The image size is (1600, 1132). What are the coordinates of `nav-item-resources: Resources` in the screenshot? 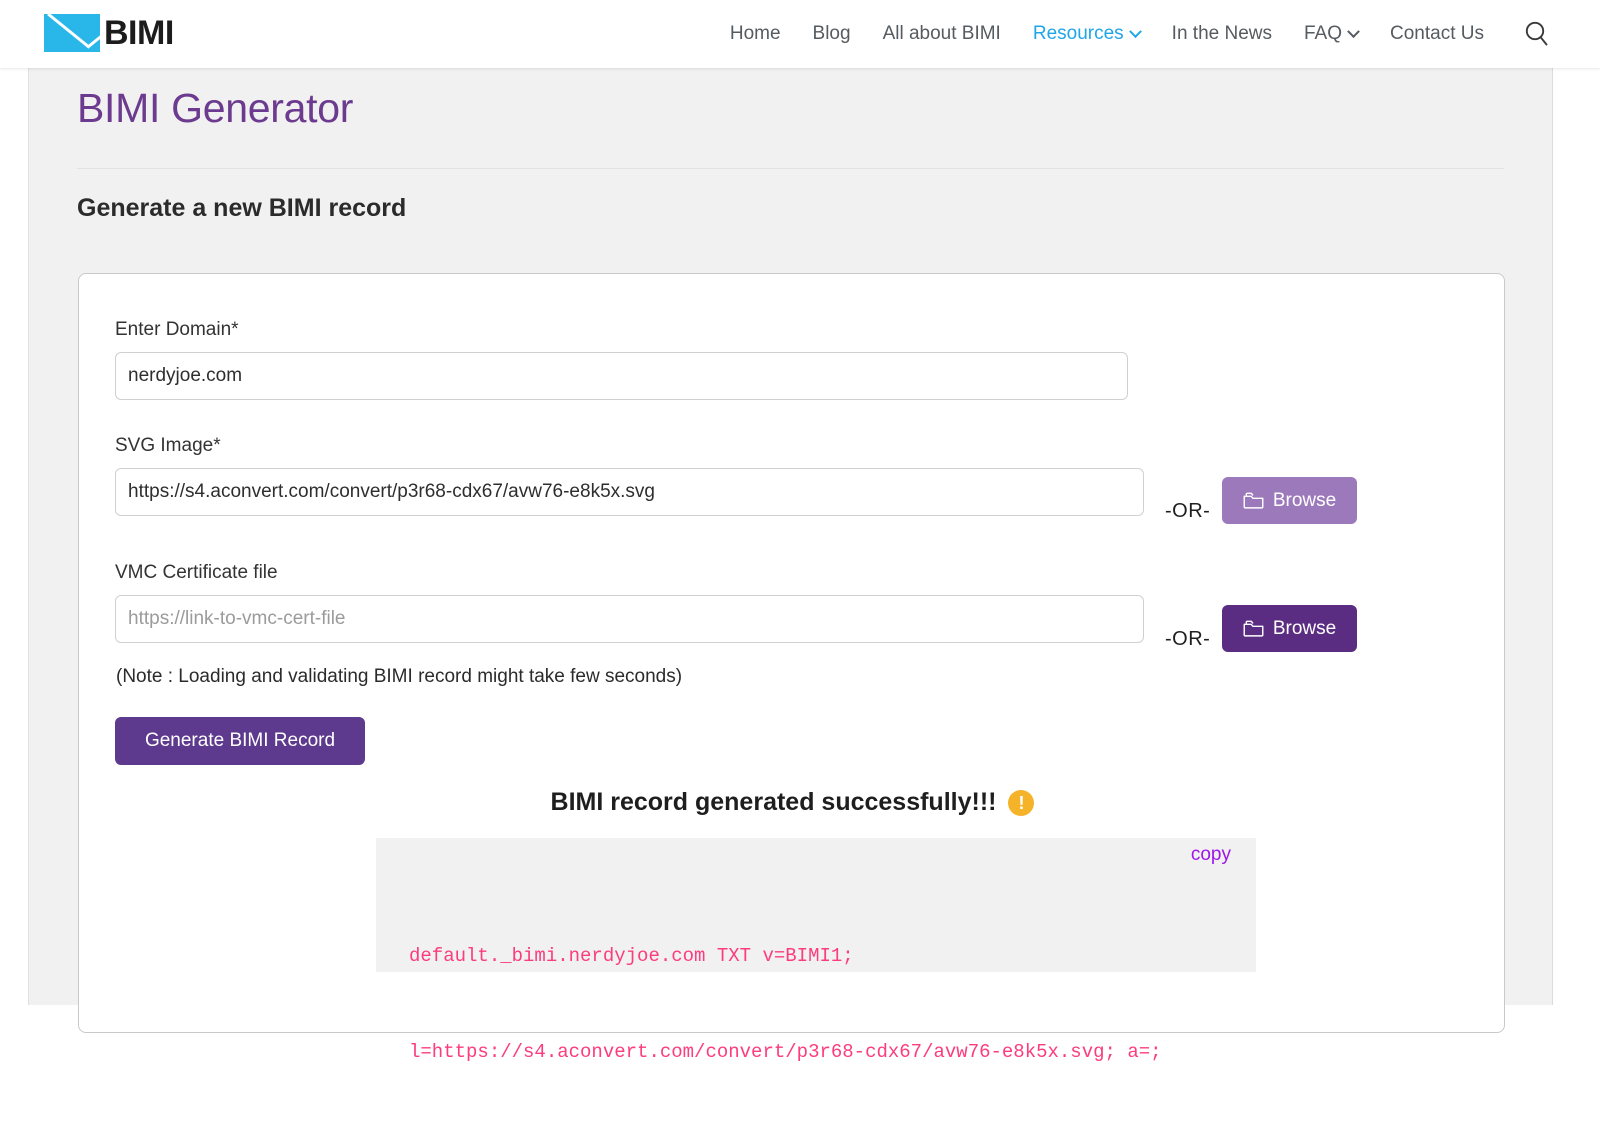 It's located at (1086, 34).